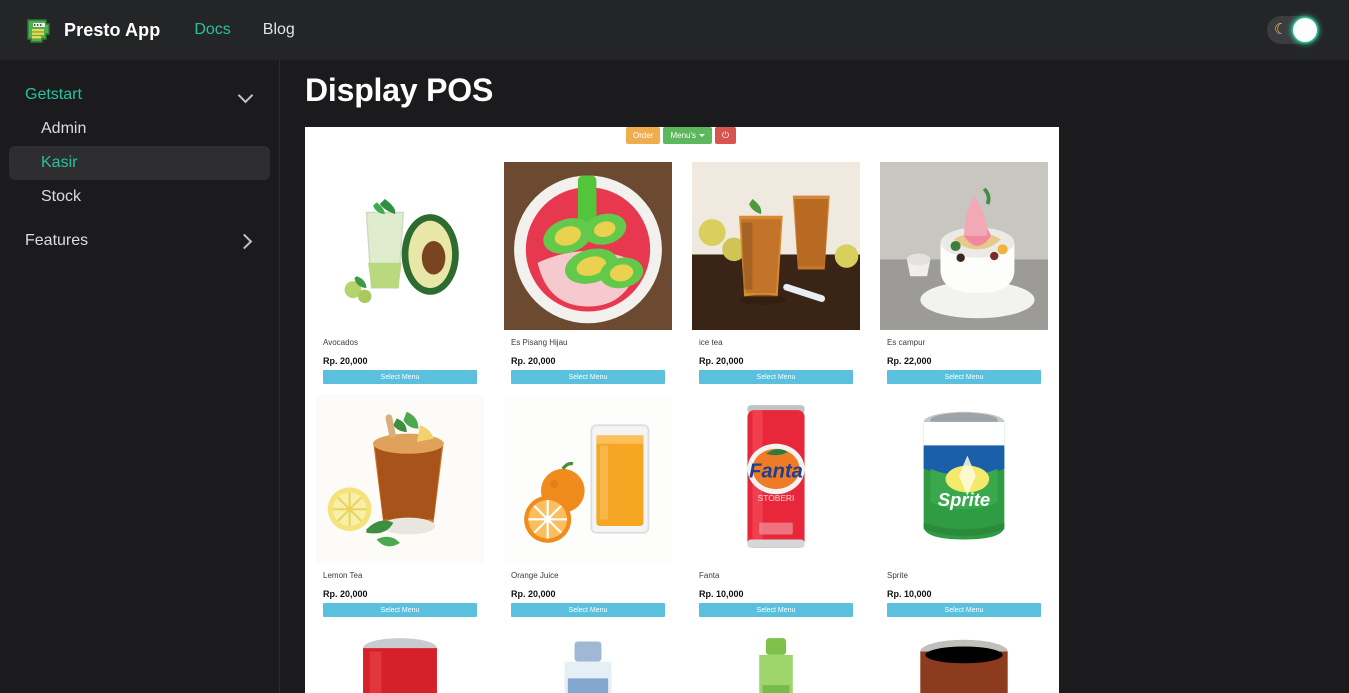  Describe the element at coordinates (964, 479) in the screenshot. I see `sprite-can-image: Sprite` at that location.